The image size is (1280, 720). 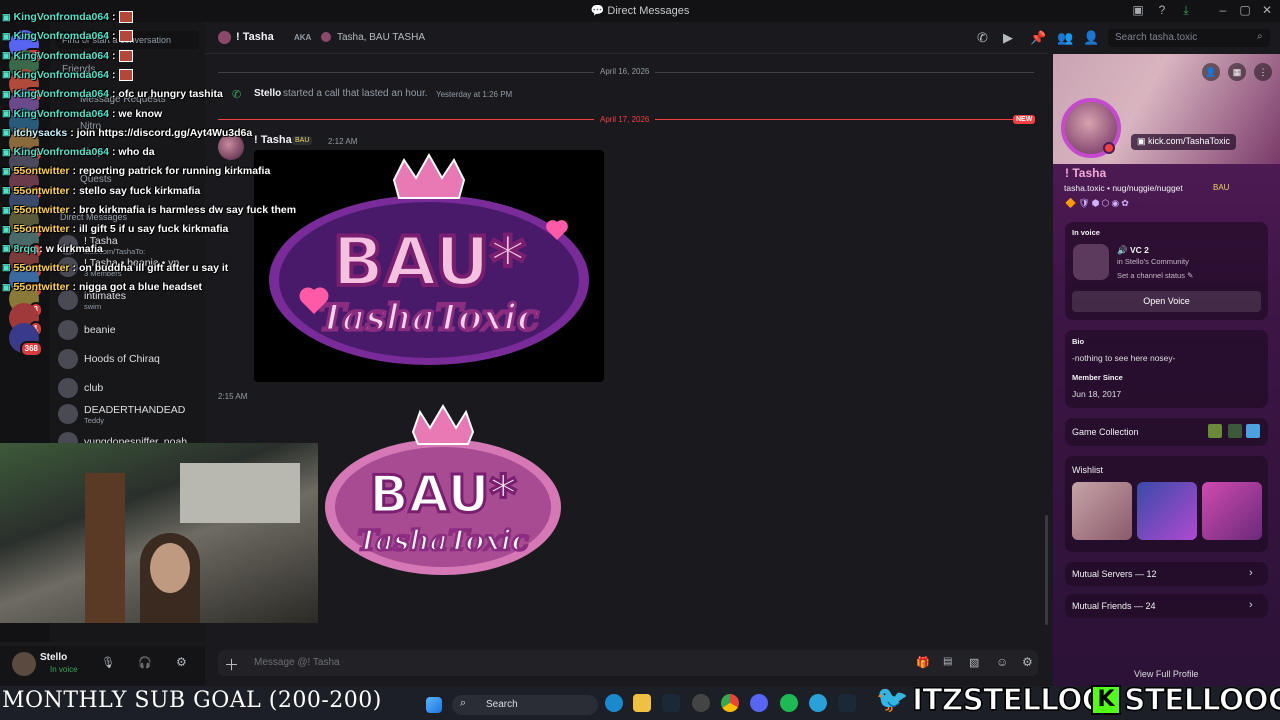 What do you see at coordinates (240, 493) in the screenshot?
I see `window-light` at bounding box center [240, 493].